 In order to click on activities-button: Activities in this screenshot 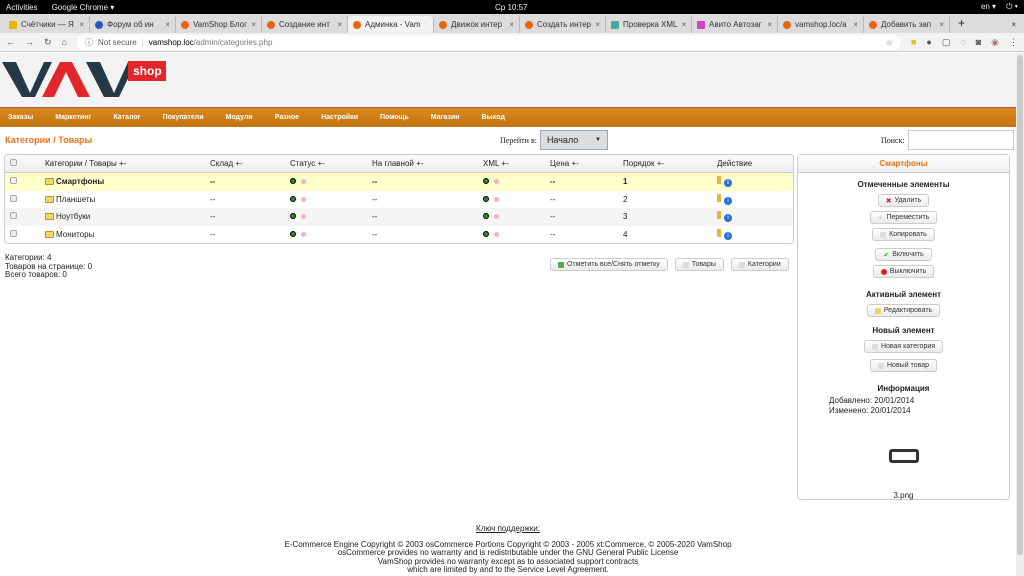, I will do `click(22, 7)`.